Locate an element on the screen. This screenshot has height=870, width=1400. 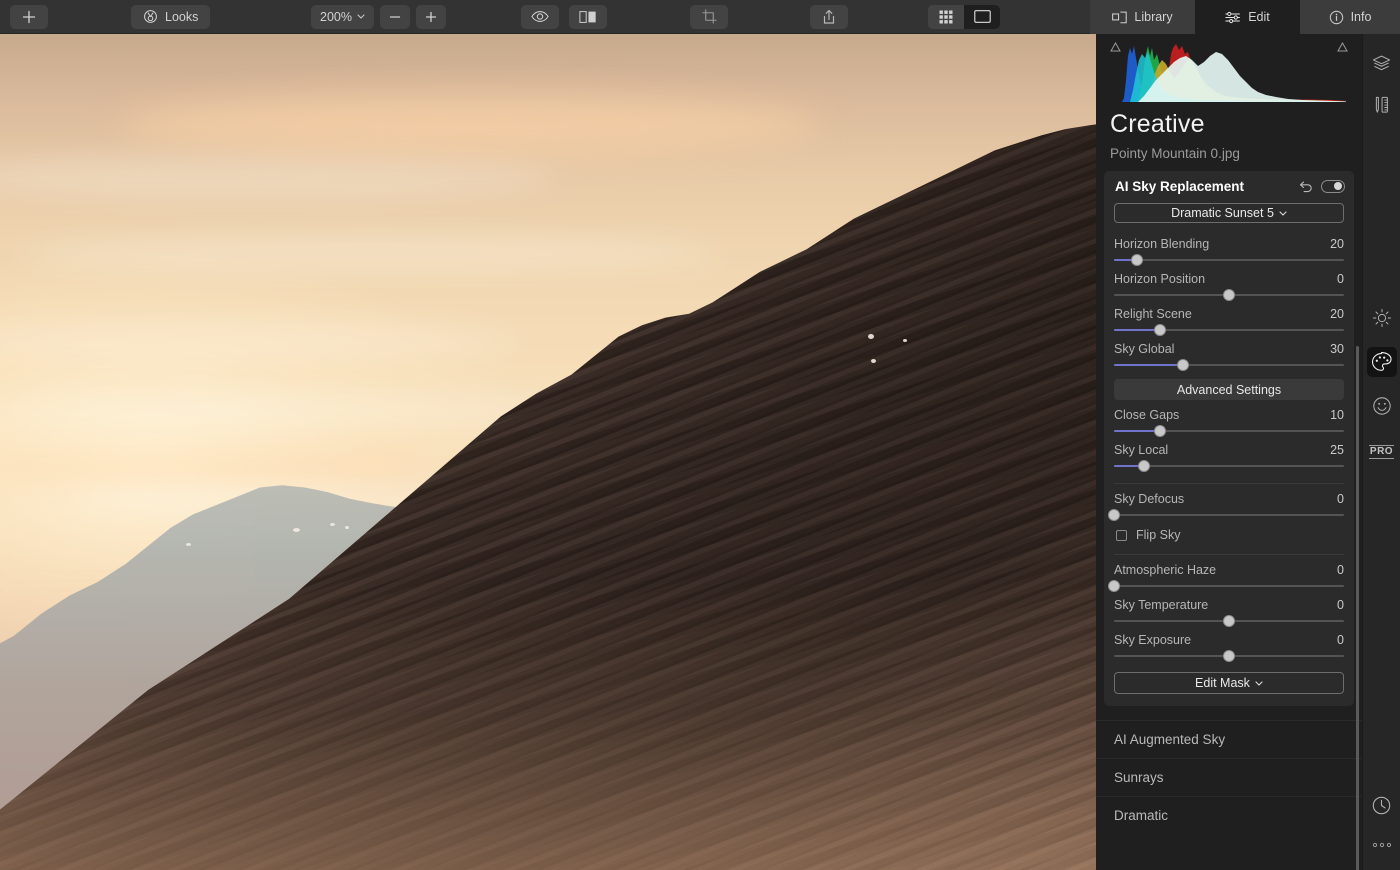
toolbar-left-group is located at coordinates (29, 16).